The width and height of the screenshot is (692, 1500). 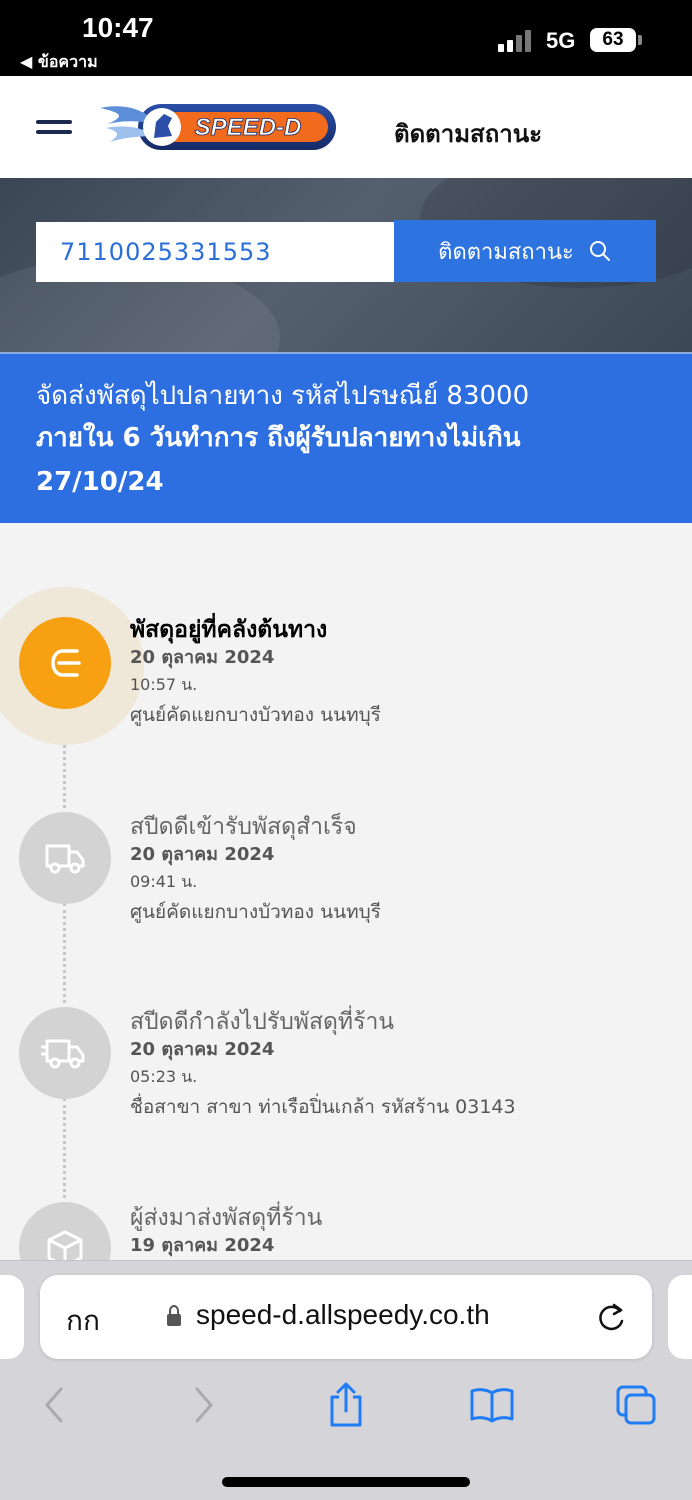 What do you see at coordinates (54, 129) in the screenshot?
I see `menu-icon` at bounding box center [54, 129].